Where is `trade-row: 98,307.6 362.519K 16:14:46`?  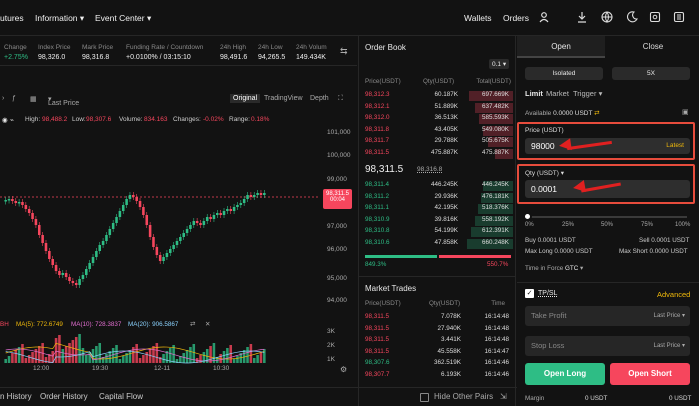 trade-row: 98,307.6 362.519K 16:14:46 is located at coordinates (438, 364).